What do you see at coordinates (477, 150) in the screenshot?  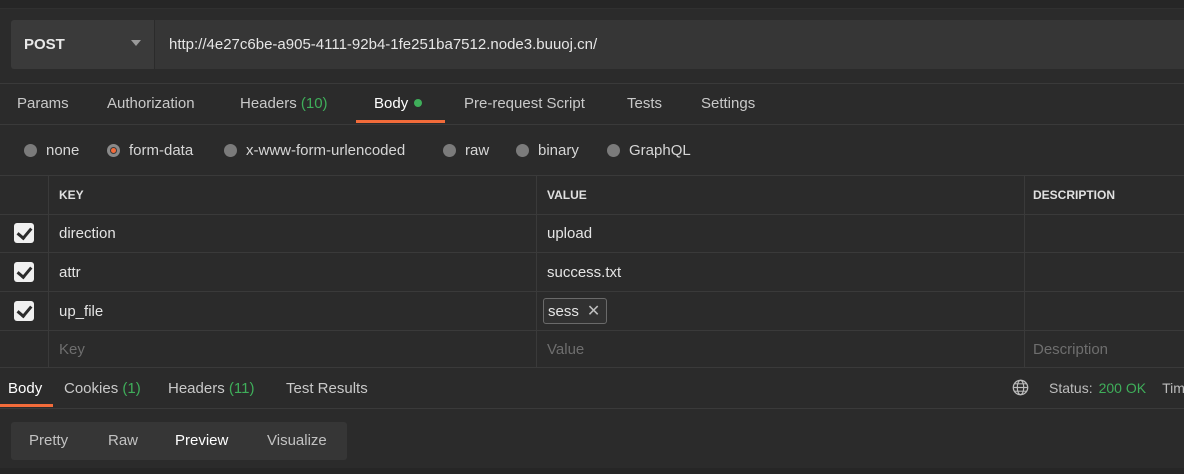 I see `radio-label: raw` at bounding box center [477, 150].